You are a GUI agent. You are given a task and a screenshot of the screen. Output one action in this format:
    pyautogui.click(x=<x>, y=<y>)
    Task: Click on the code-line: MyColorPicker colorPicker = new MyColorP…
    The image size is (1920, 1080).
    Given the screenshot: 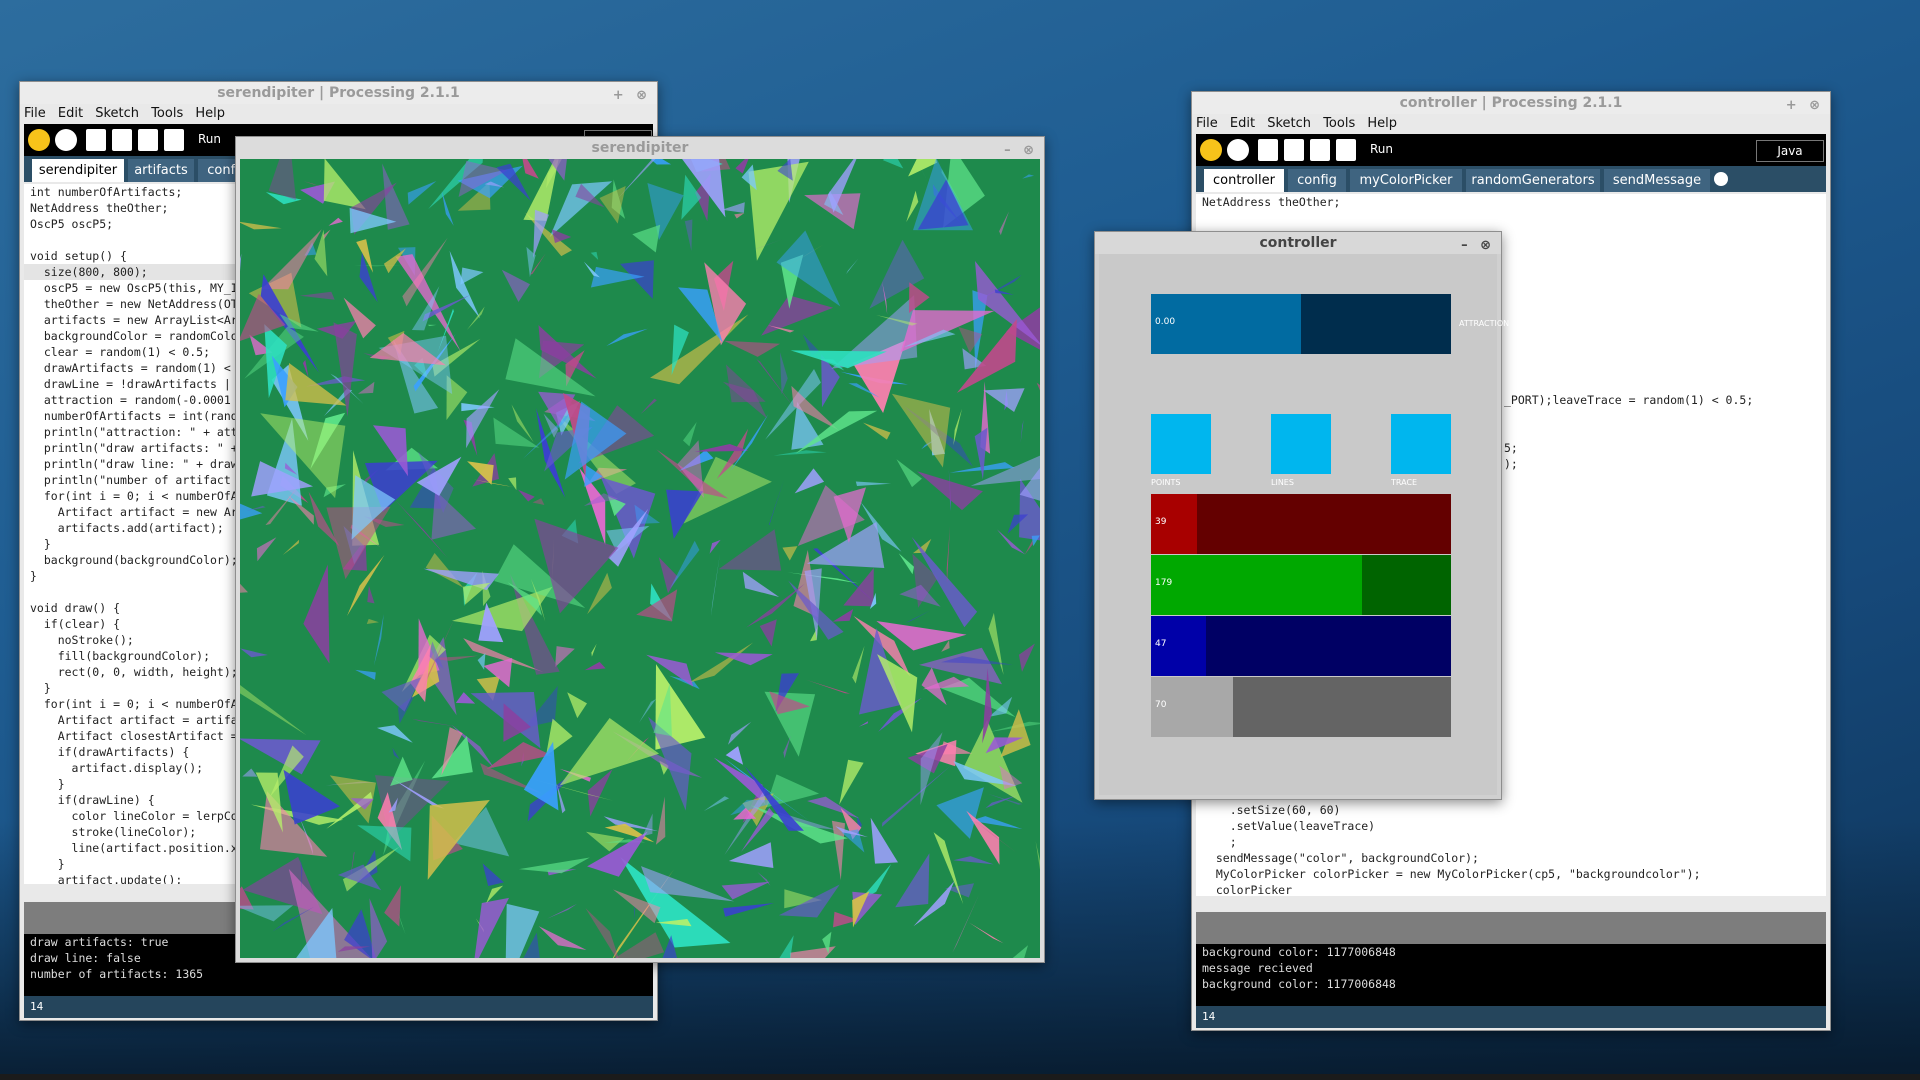 What is the action you would take?
    pyautogui.click(x=1451, y=874)
    